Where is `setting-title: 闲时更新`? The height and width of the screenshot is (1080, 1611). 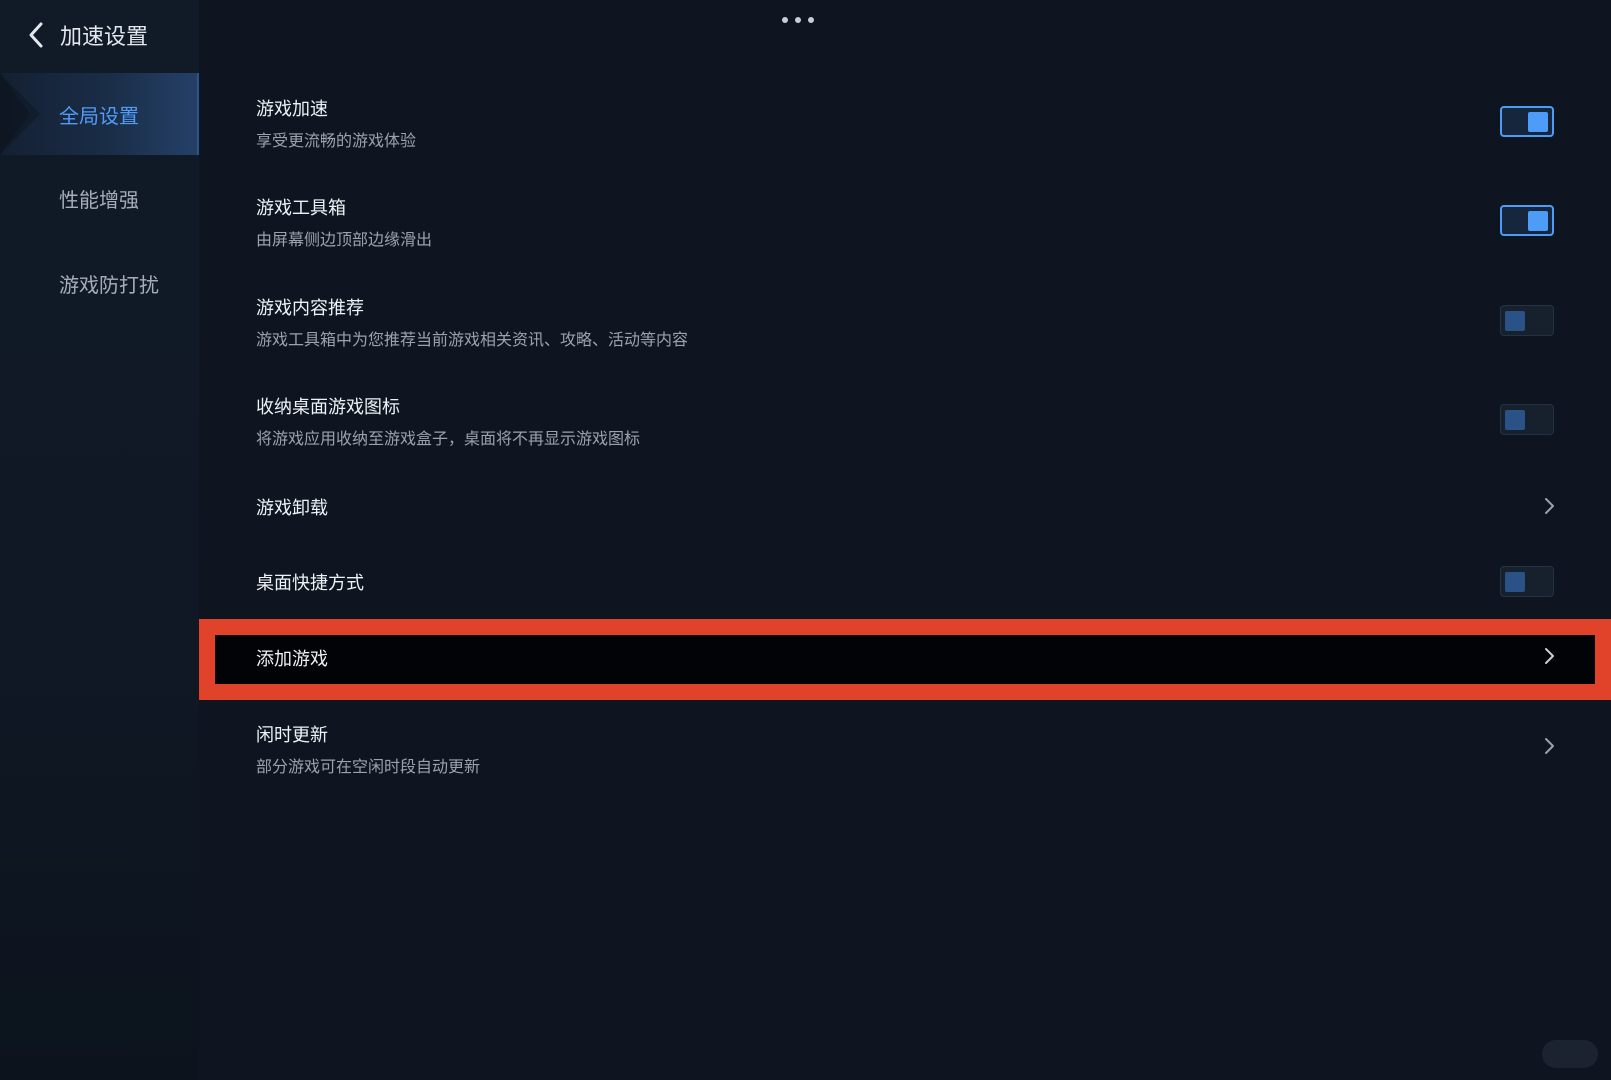
setting-title: 闲时更新 is located at coordinates (292, 735).